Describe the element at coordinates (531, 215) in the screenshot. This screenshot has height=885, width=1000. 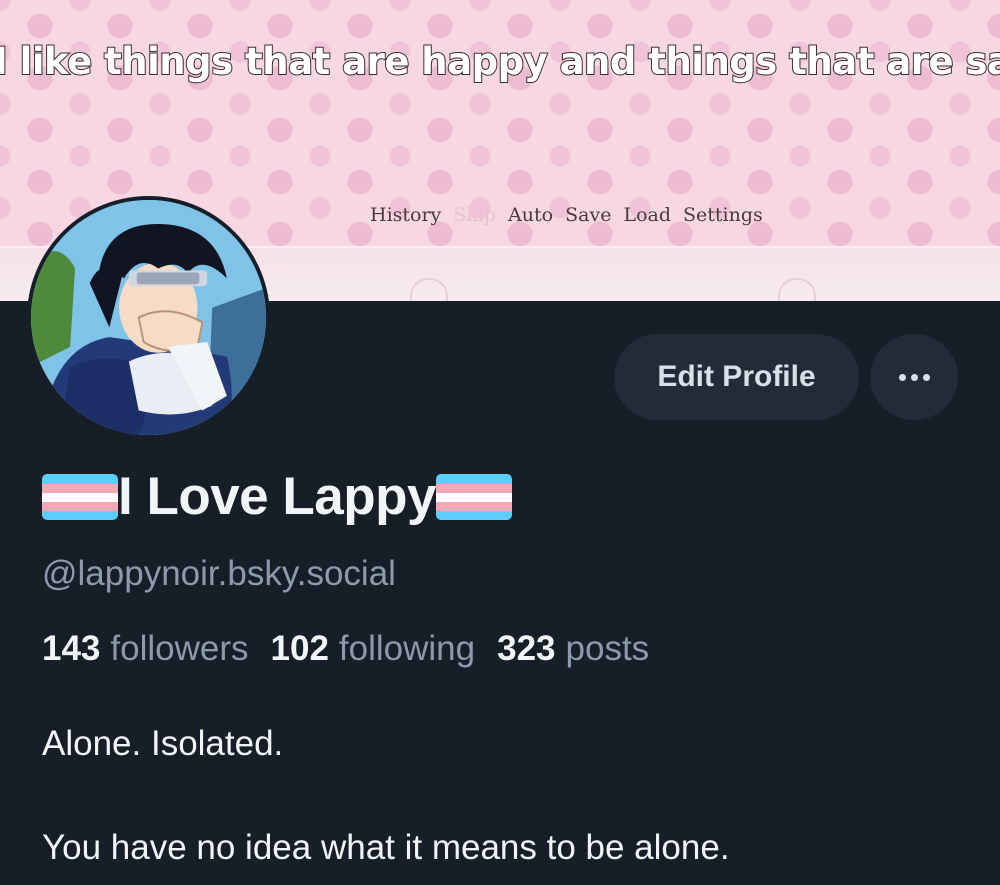
I see `banner-menu-auto: Auto` at that location.